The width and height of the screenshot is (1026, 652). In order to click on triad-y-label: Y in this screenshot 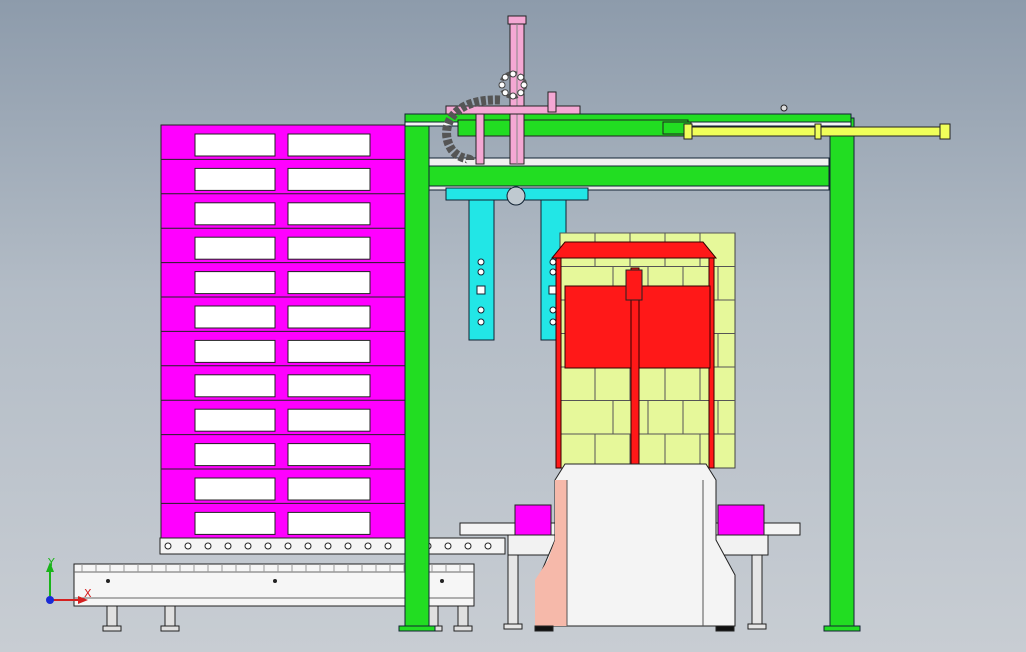, I will do `click(51, 562)`.